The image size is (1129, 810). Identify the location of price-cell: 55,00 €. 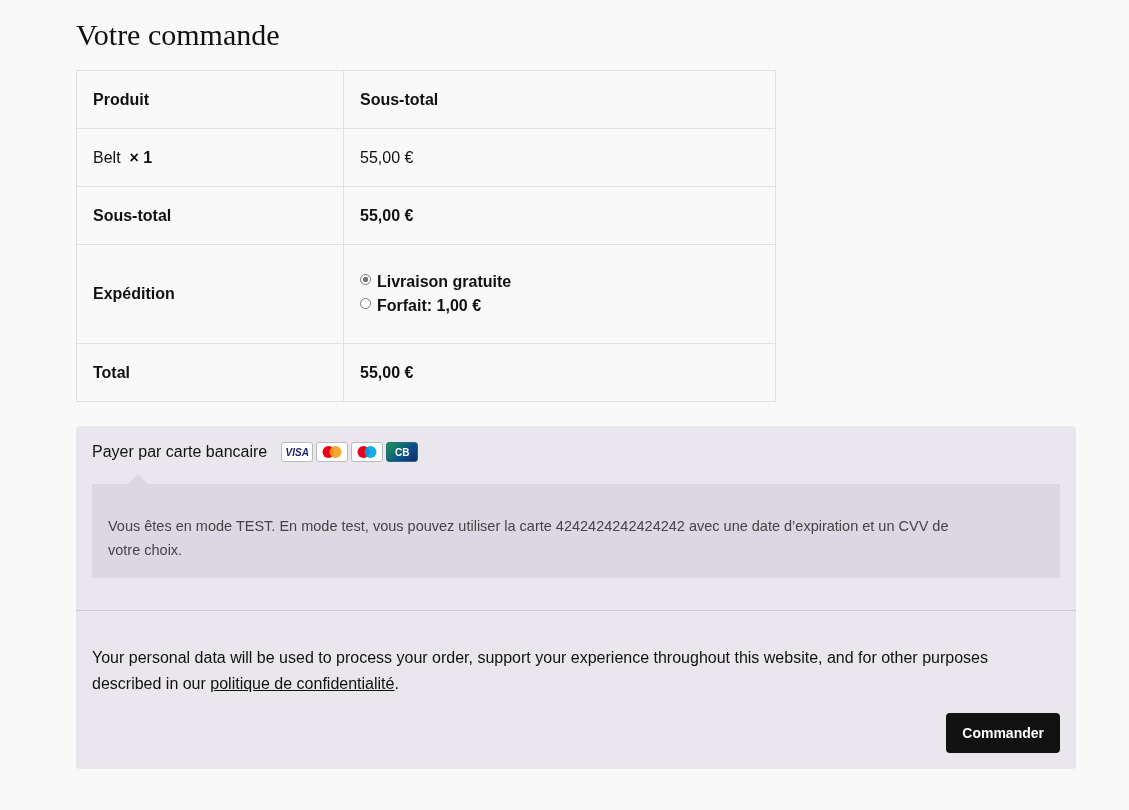
(559, 157).